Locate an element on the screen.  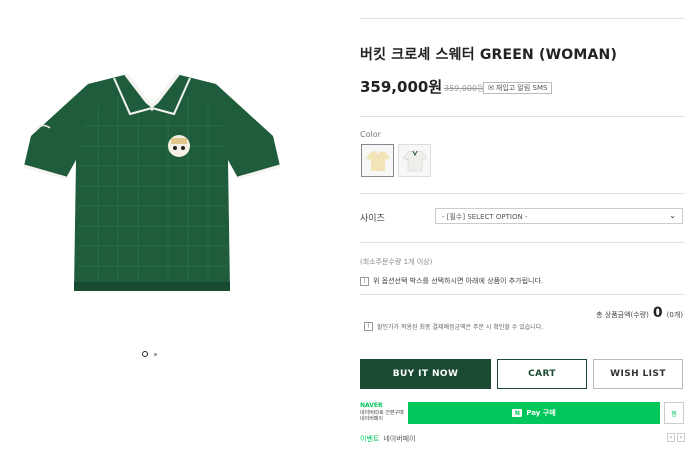
total-unit: (0개) is located at coordinates (674, 315).